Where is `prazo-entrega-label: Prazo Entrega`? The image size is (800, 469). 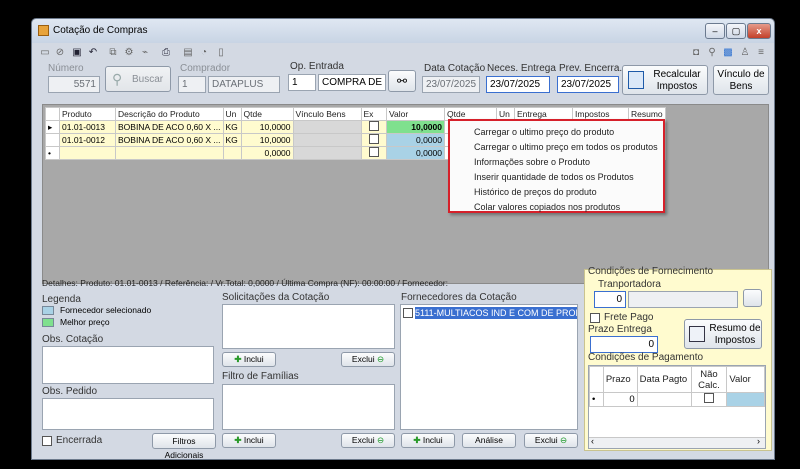 prazo-entrega-label: Prazo Entrega is located at coordinates (620, 329).